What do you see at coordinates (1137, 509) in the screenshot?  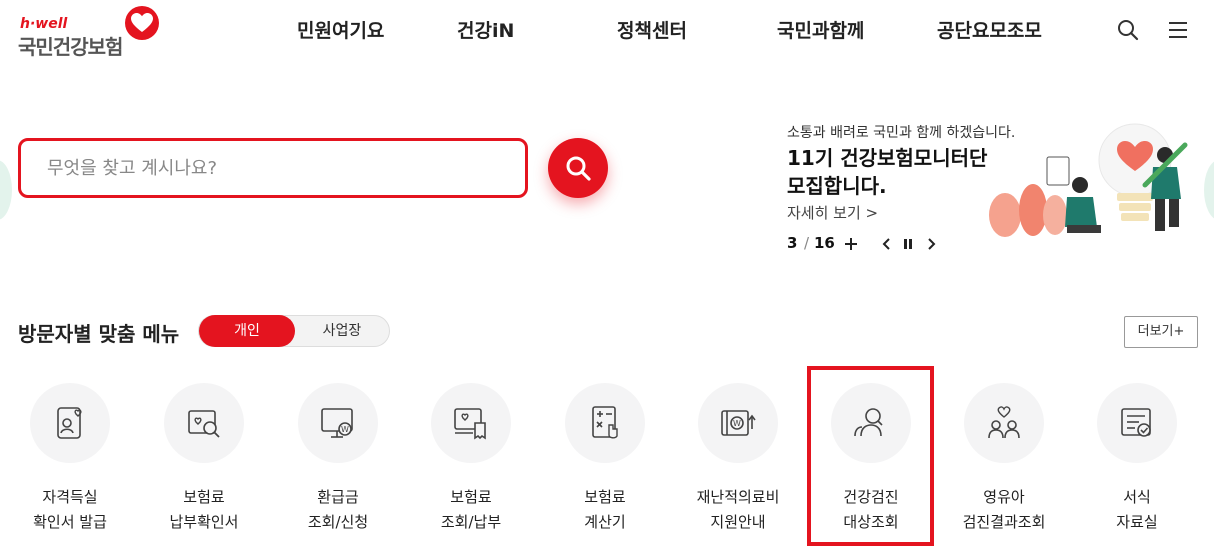 I see `quick-menu-label: 서식 자료실` at bounding box center [1137, 509].